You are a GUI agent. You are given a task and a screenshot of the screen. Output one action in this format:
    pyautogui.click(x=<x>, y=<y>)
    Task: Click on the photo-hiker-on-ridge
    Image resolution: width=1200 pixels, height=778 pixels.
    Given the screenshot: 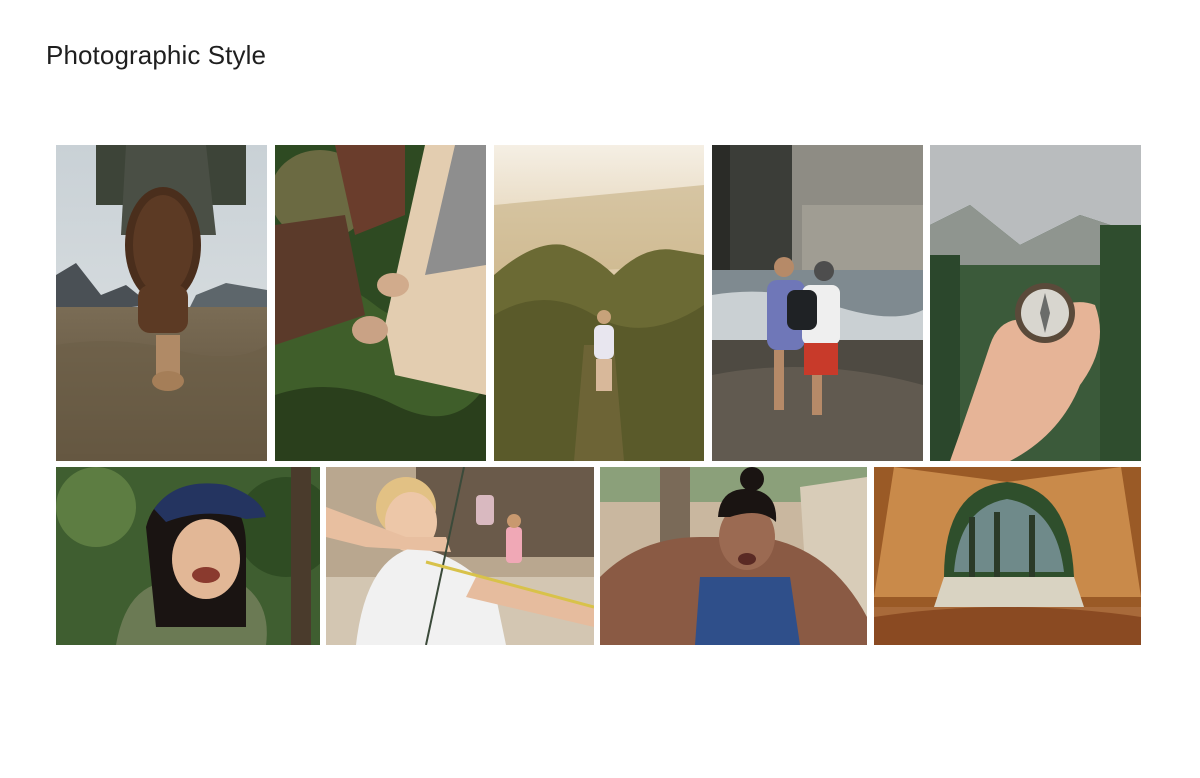 What is the action you would take?
    pyautogui.click(x=599, y=303)
    